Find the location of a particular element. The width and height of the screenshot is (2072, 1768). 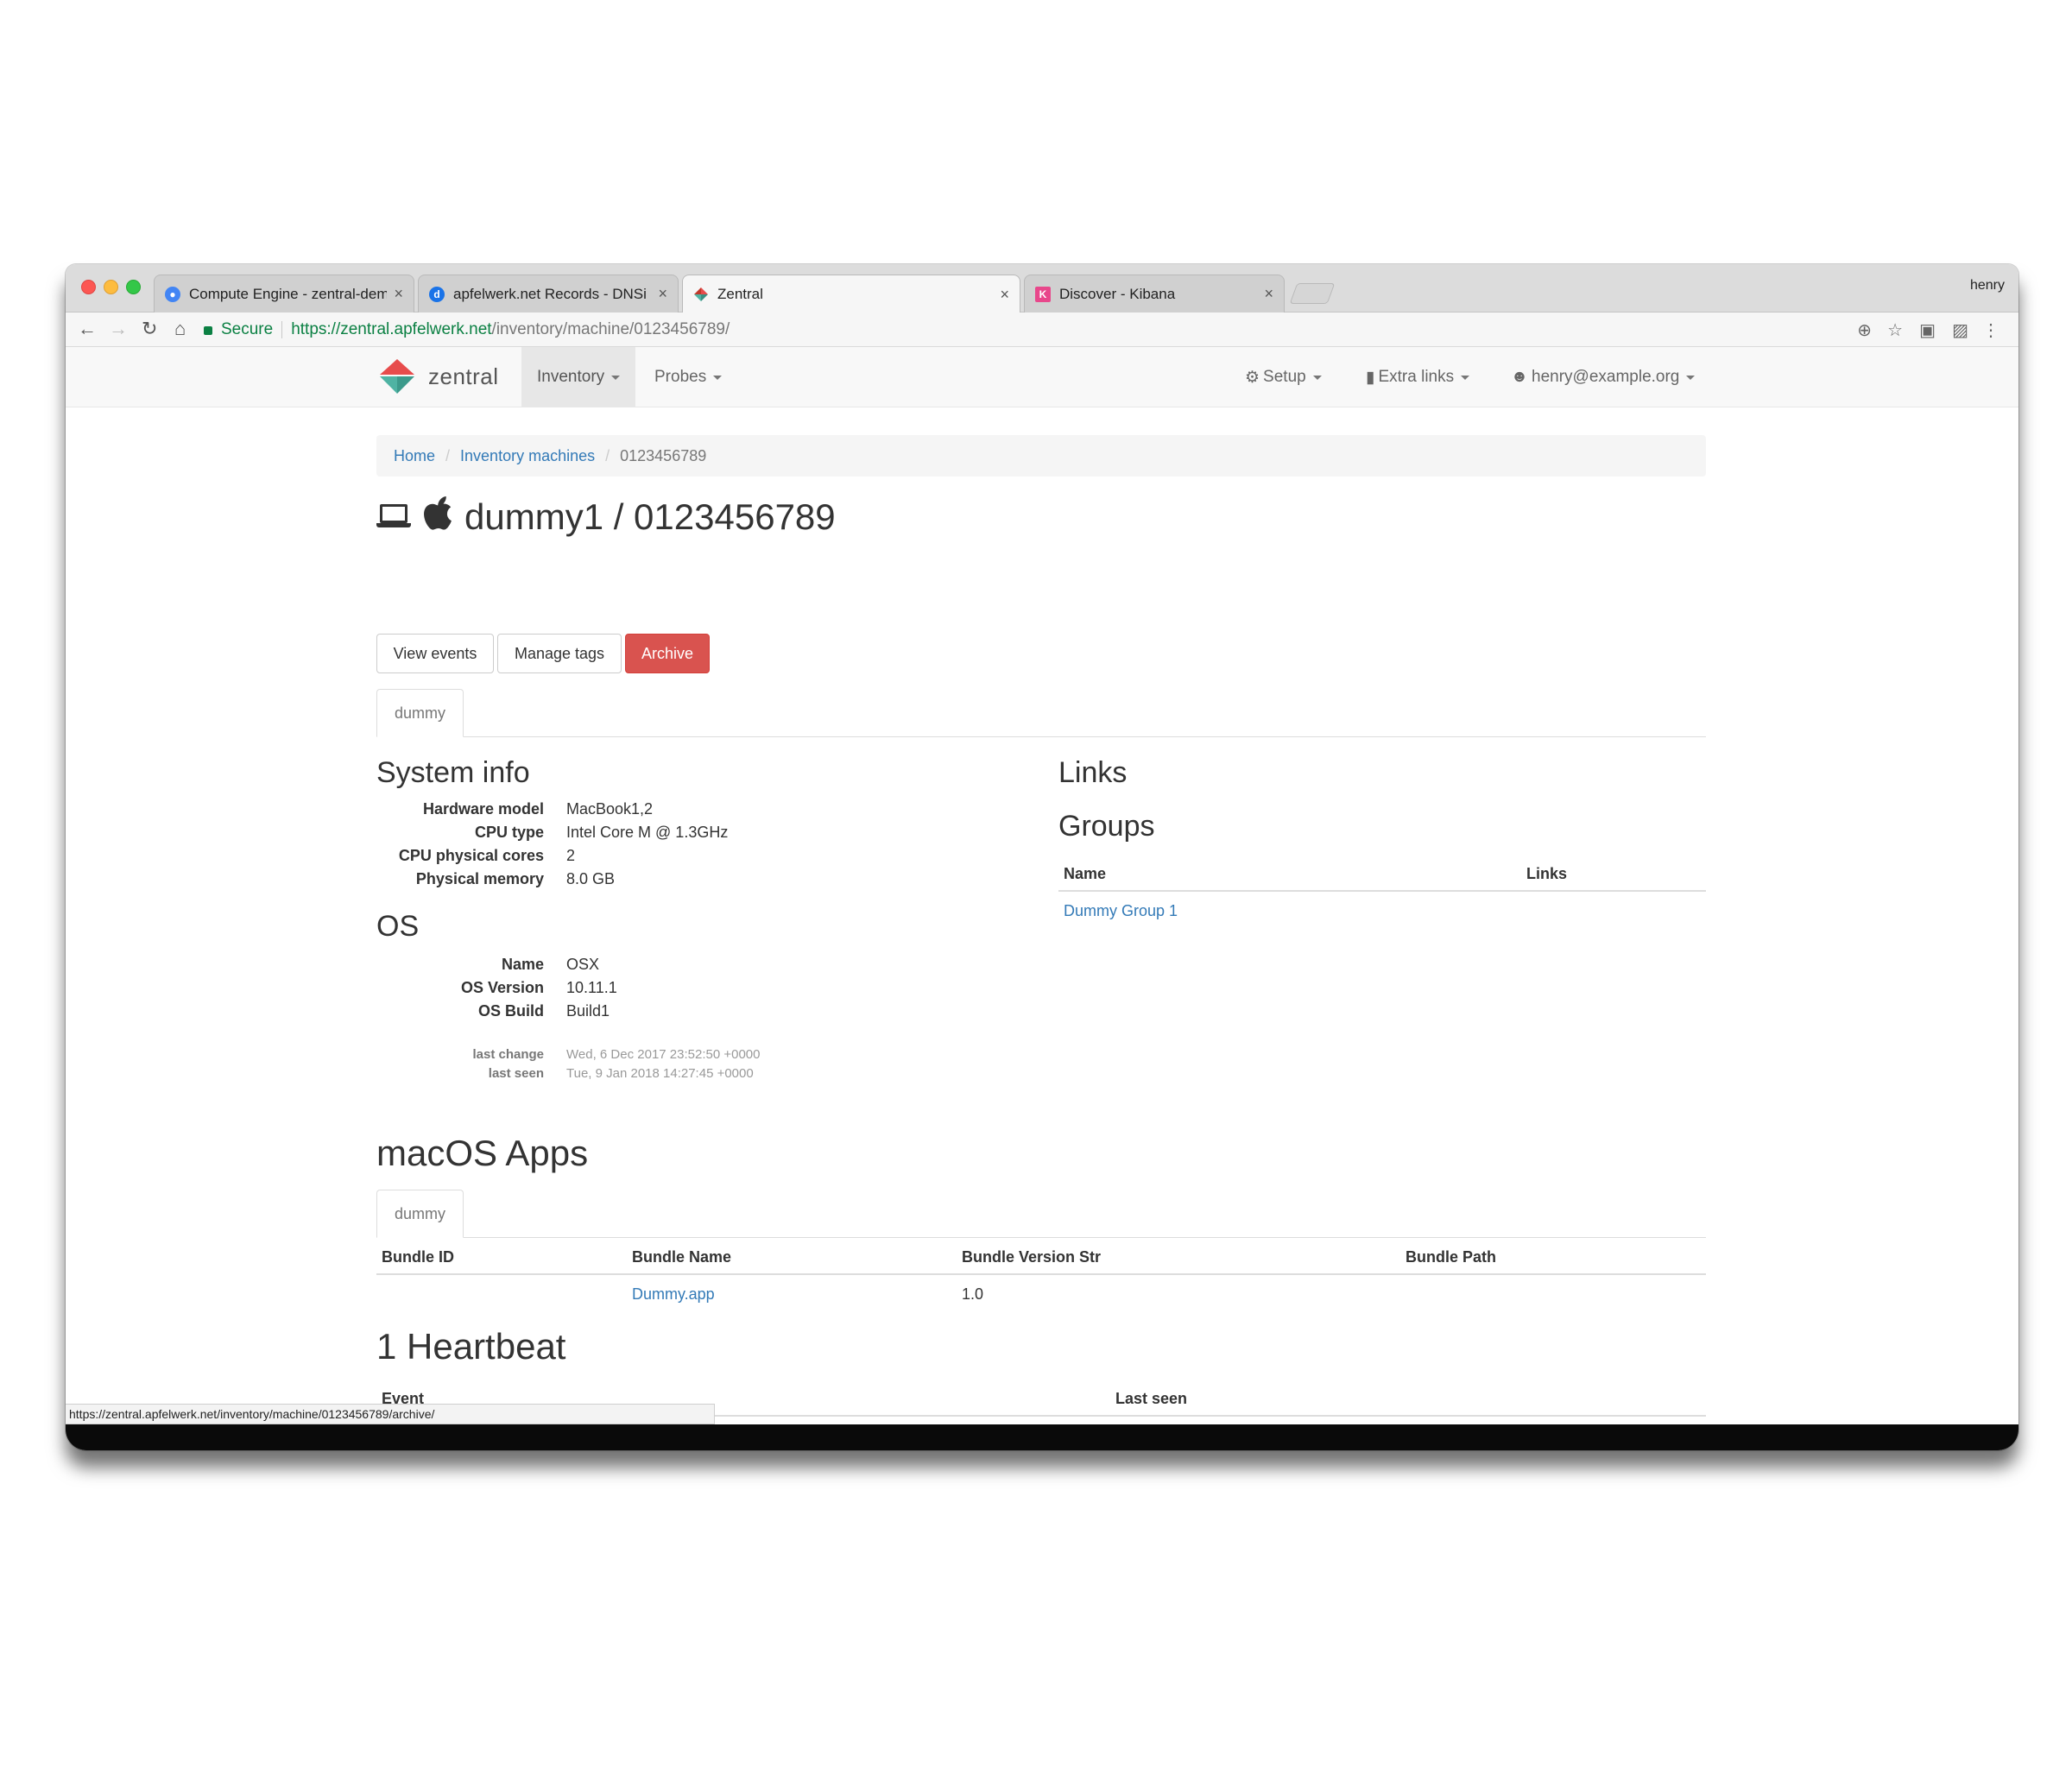

gcp-favicon-icon: ● is located at coordinates (172, 294).